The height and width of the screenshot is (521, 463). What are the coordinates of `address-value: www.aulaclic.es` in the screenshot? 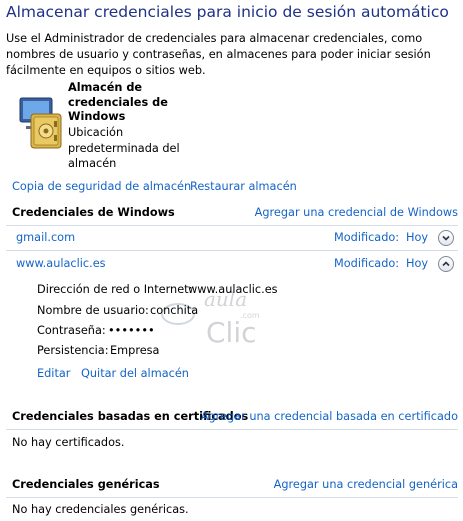 It's located at (233, 289).